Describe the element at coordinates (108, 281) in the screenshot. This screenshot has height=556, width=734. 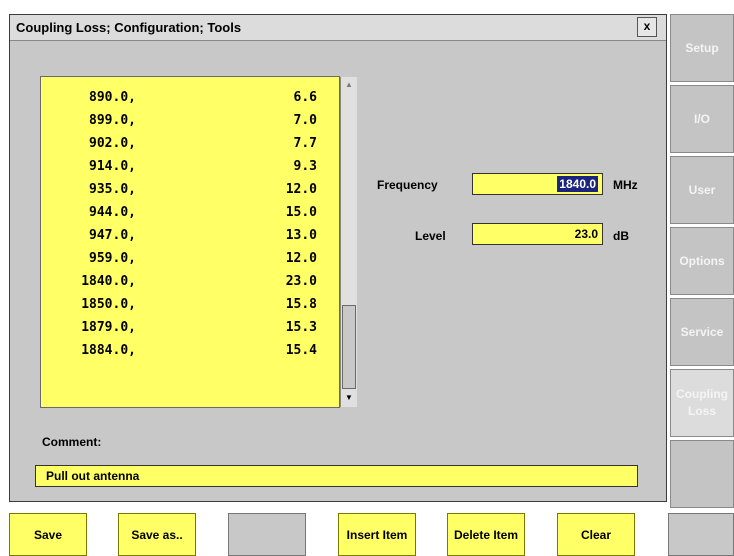
I see `row-frequency: 1840.0,` at that location.